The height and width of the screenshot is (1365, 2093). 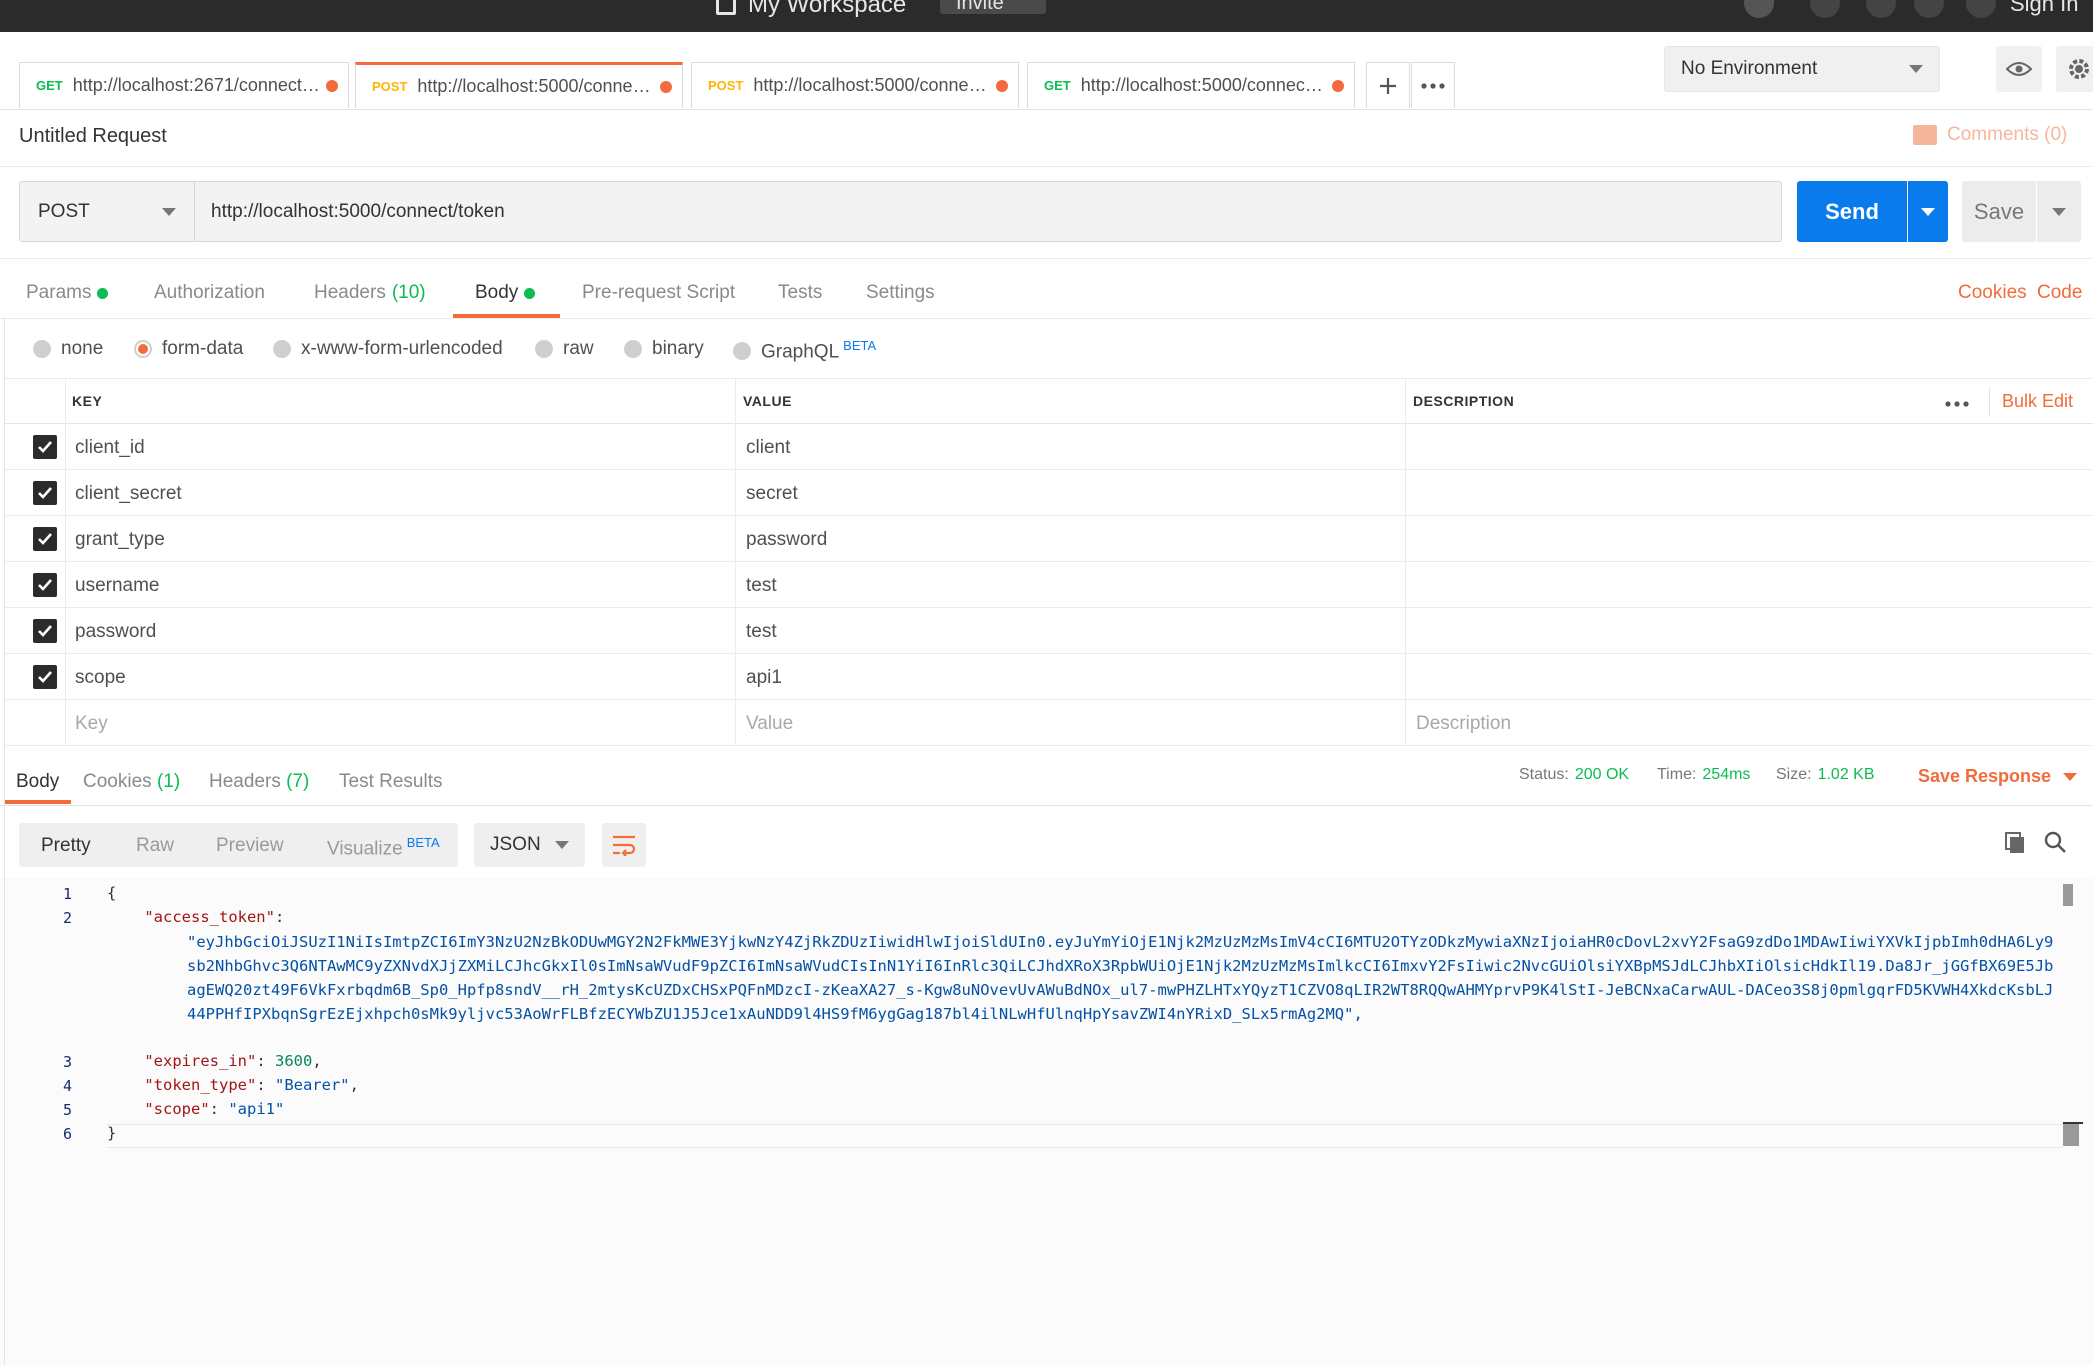 I want to click on workspace-selector: My Workspace, so click(x=811, y=9).